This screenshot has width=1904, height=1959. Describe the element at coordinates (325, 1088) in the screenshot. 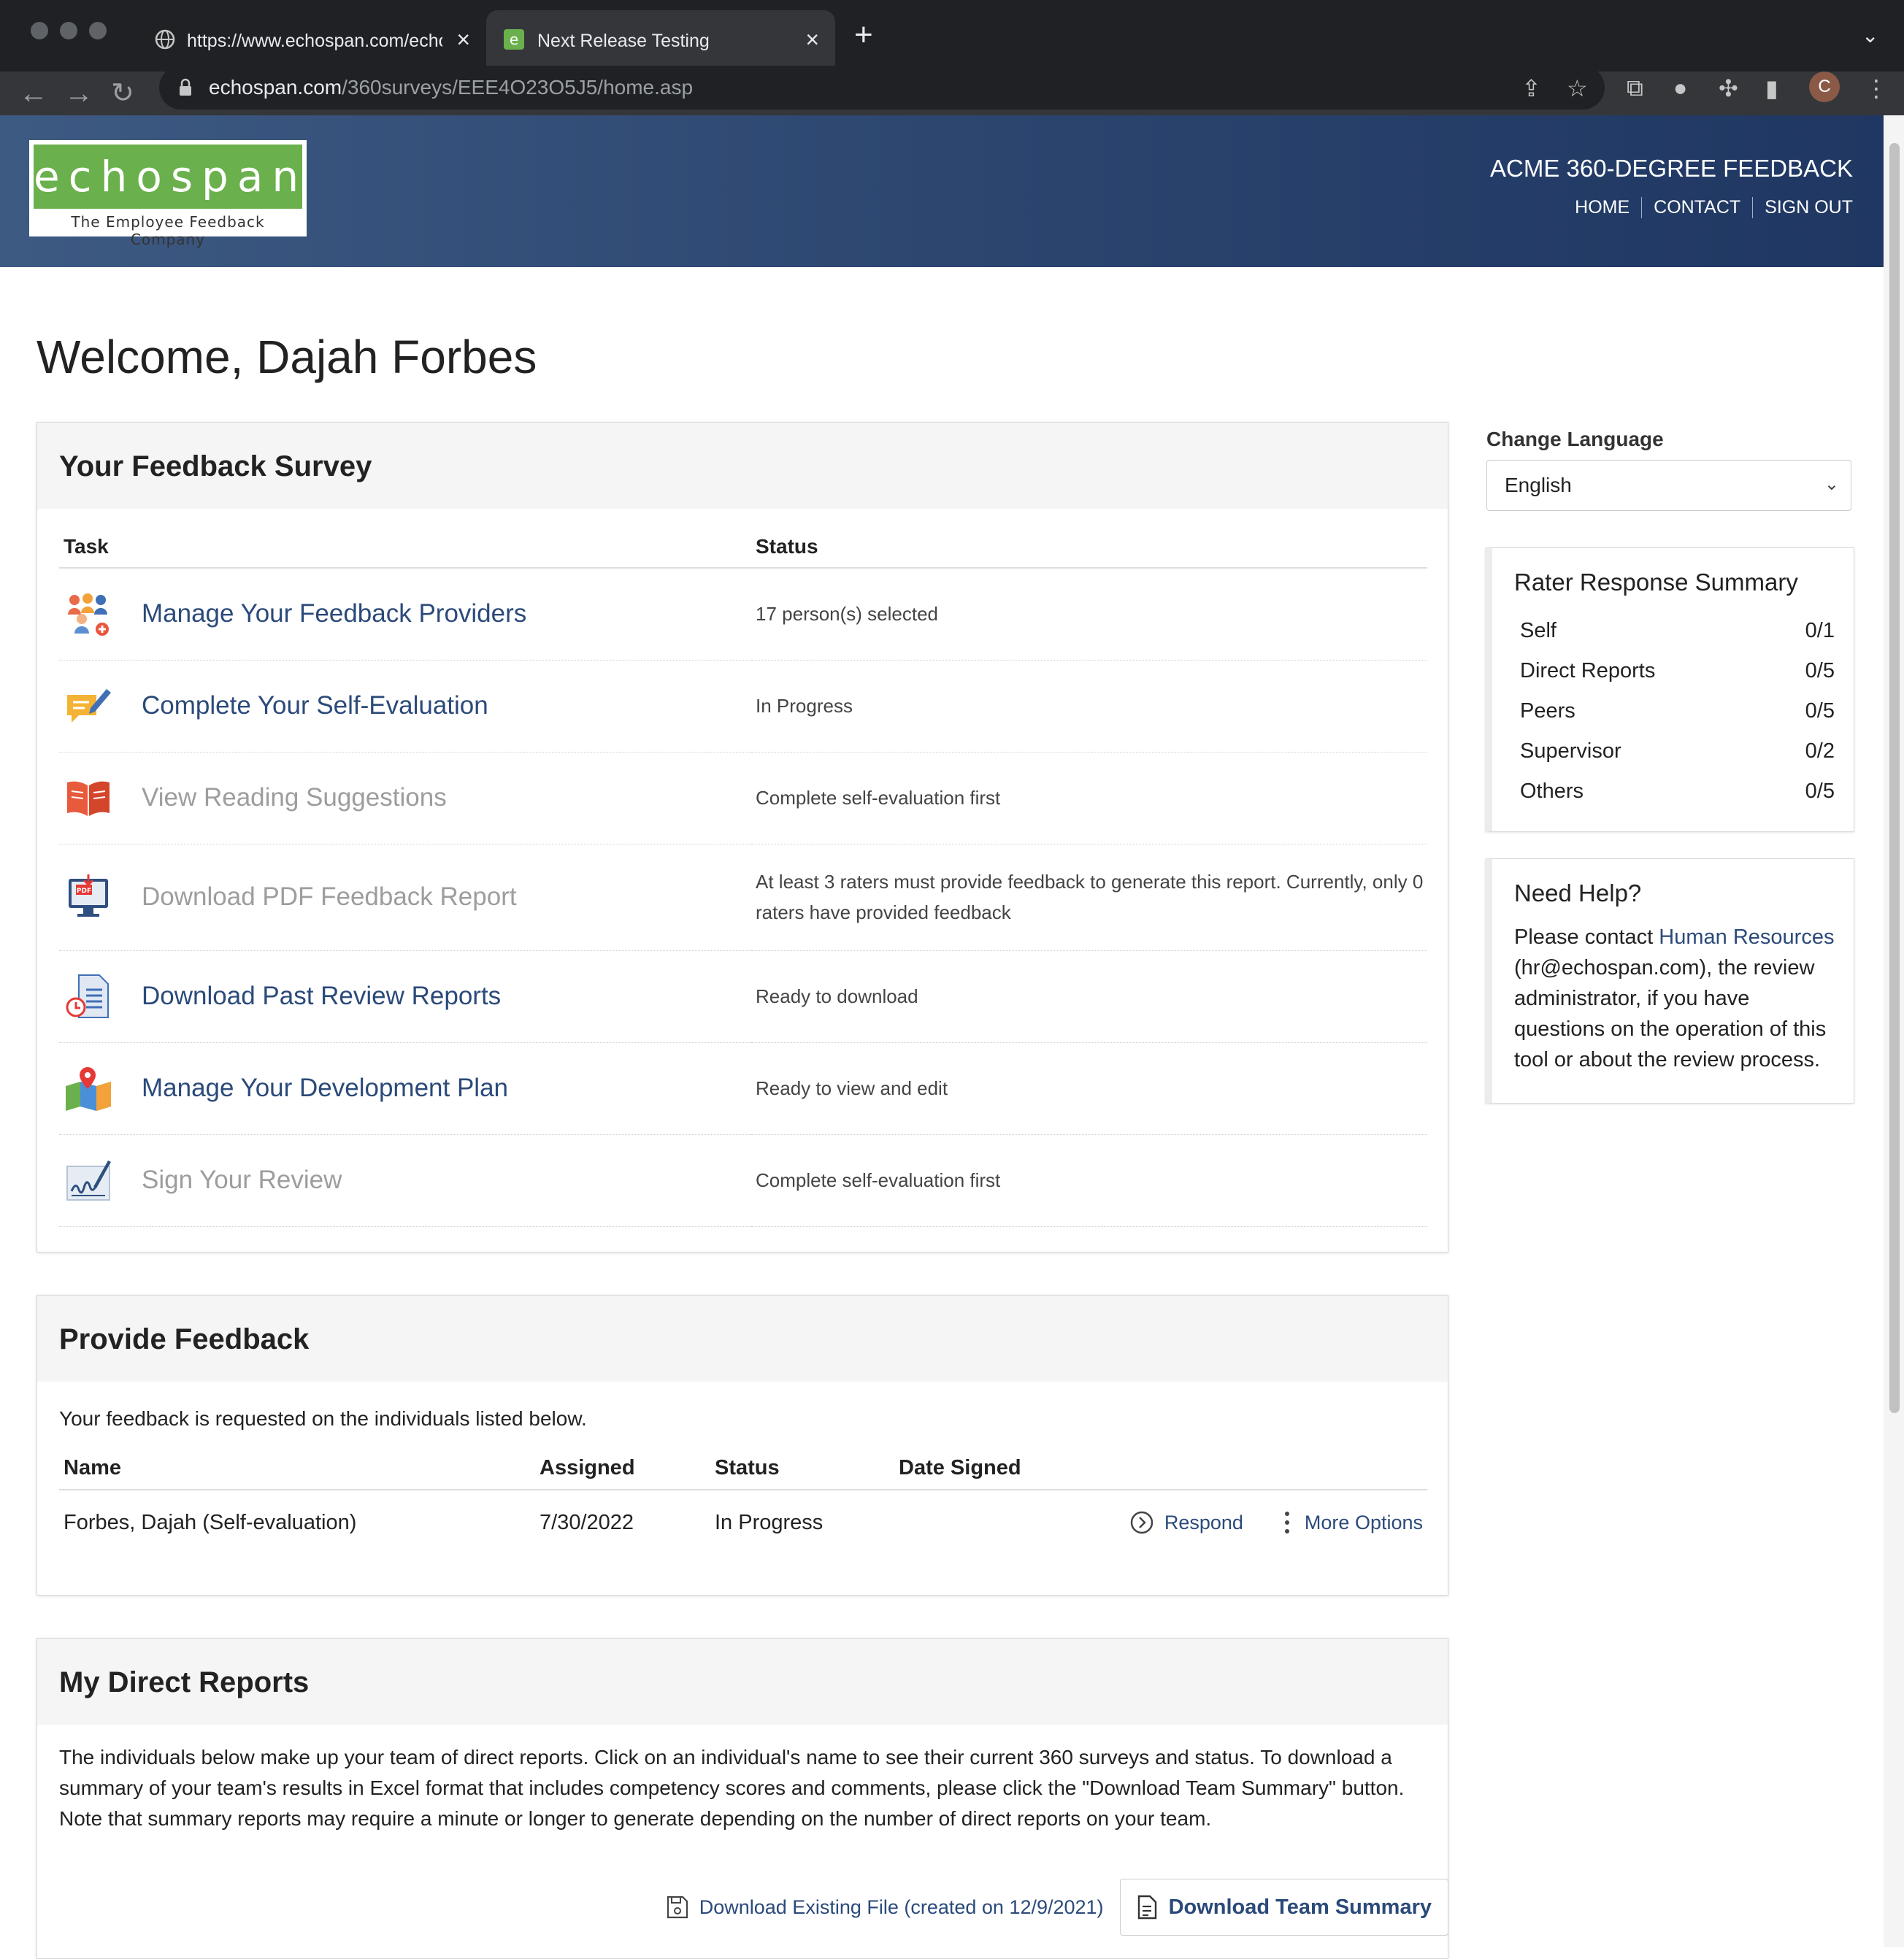

I see `task-link-development-plan: Manage Your Development Plan` at that location.